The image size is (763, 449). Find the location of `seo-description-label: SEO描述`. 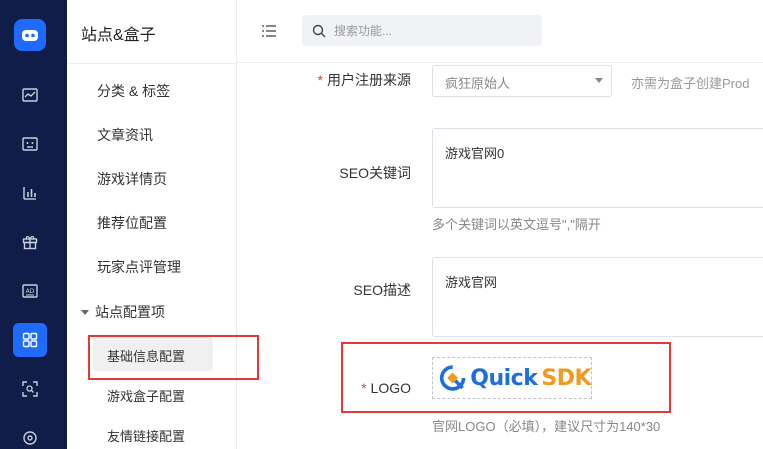

seo-description-label: SEO描述 is located at coordinates (382, 290).